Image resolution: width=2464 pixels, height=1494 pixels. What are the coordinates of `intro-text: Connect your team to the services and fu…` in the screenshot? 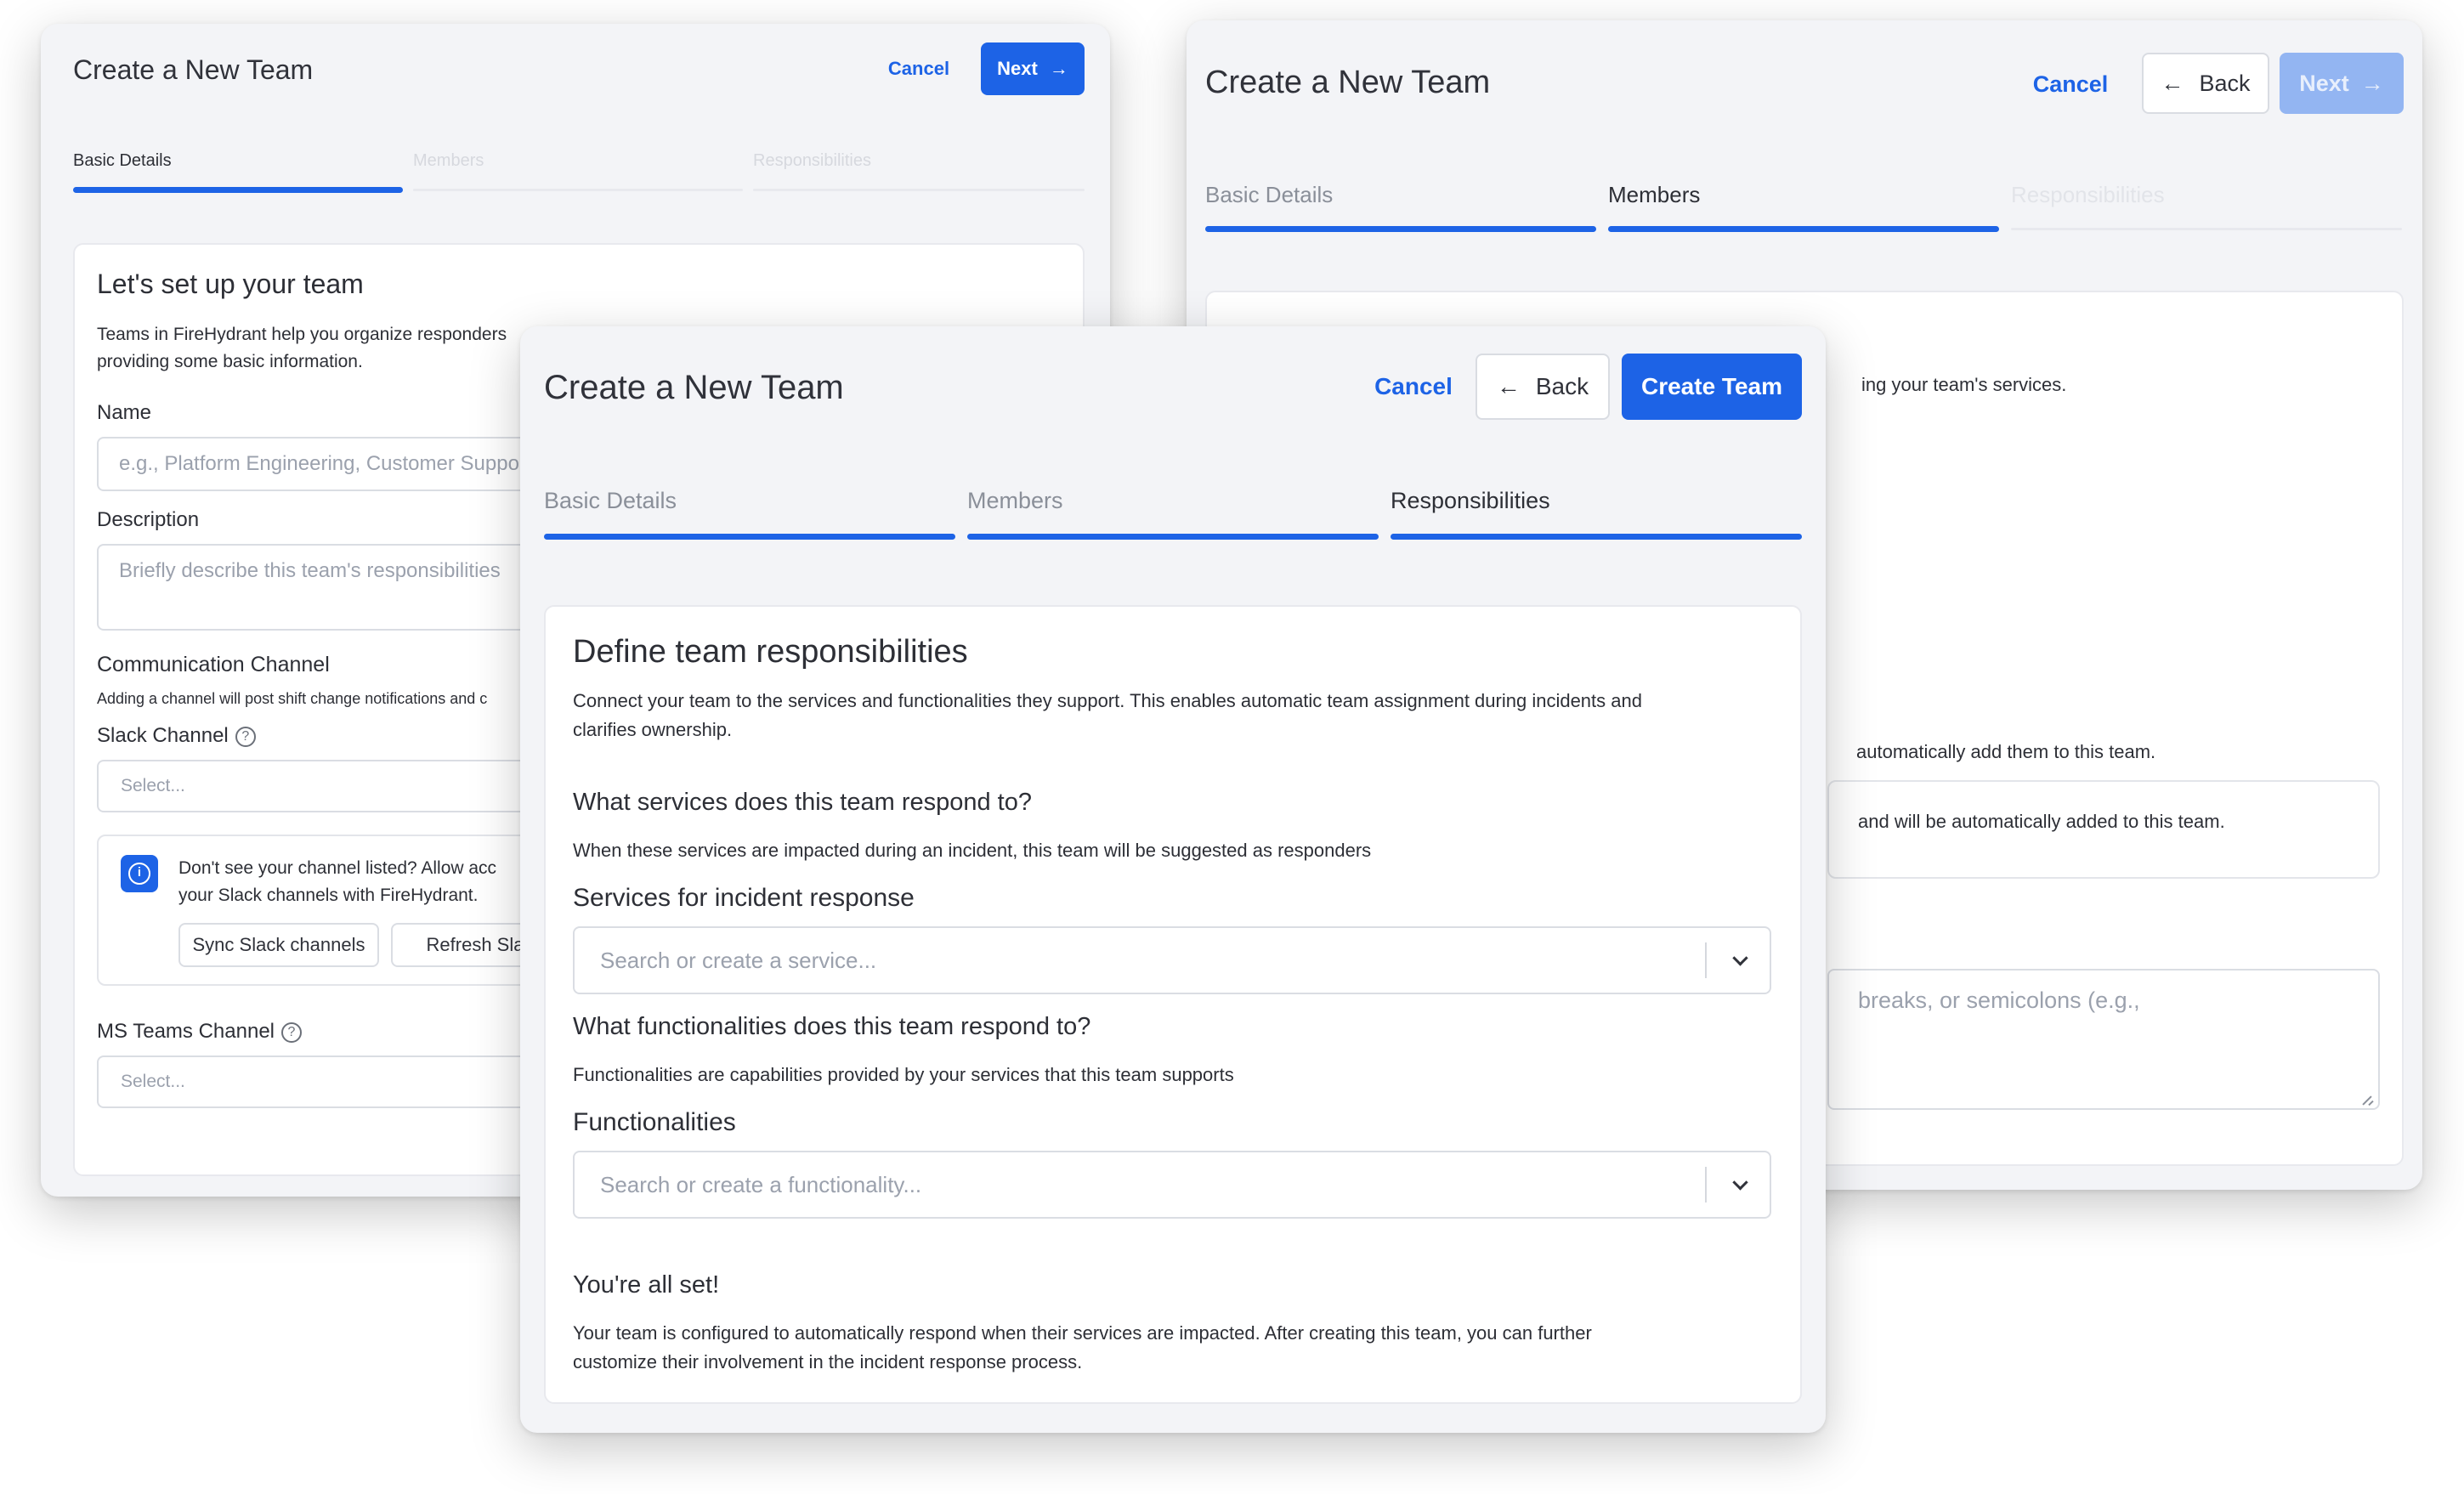 It's located at (1107, 700).